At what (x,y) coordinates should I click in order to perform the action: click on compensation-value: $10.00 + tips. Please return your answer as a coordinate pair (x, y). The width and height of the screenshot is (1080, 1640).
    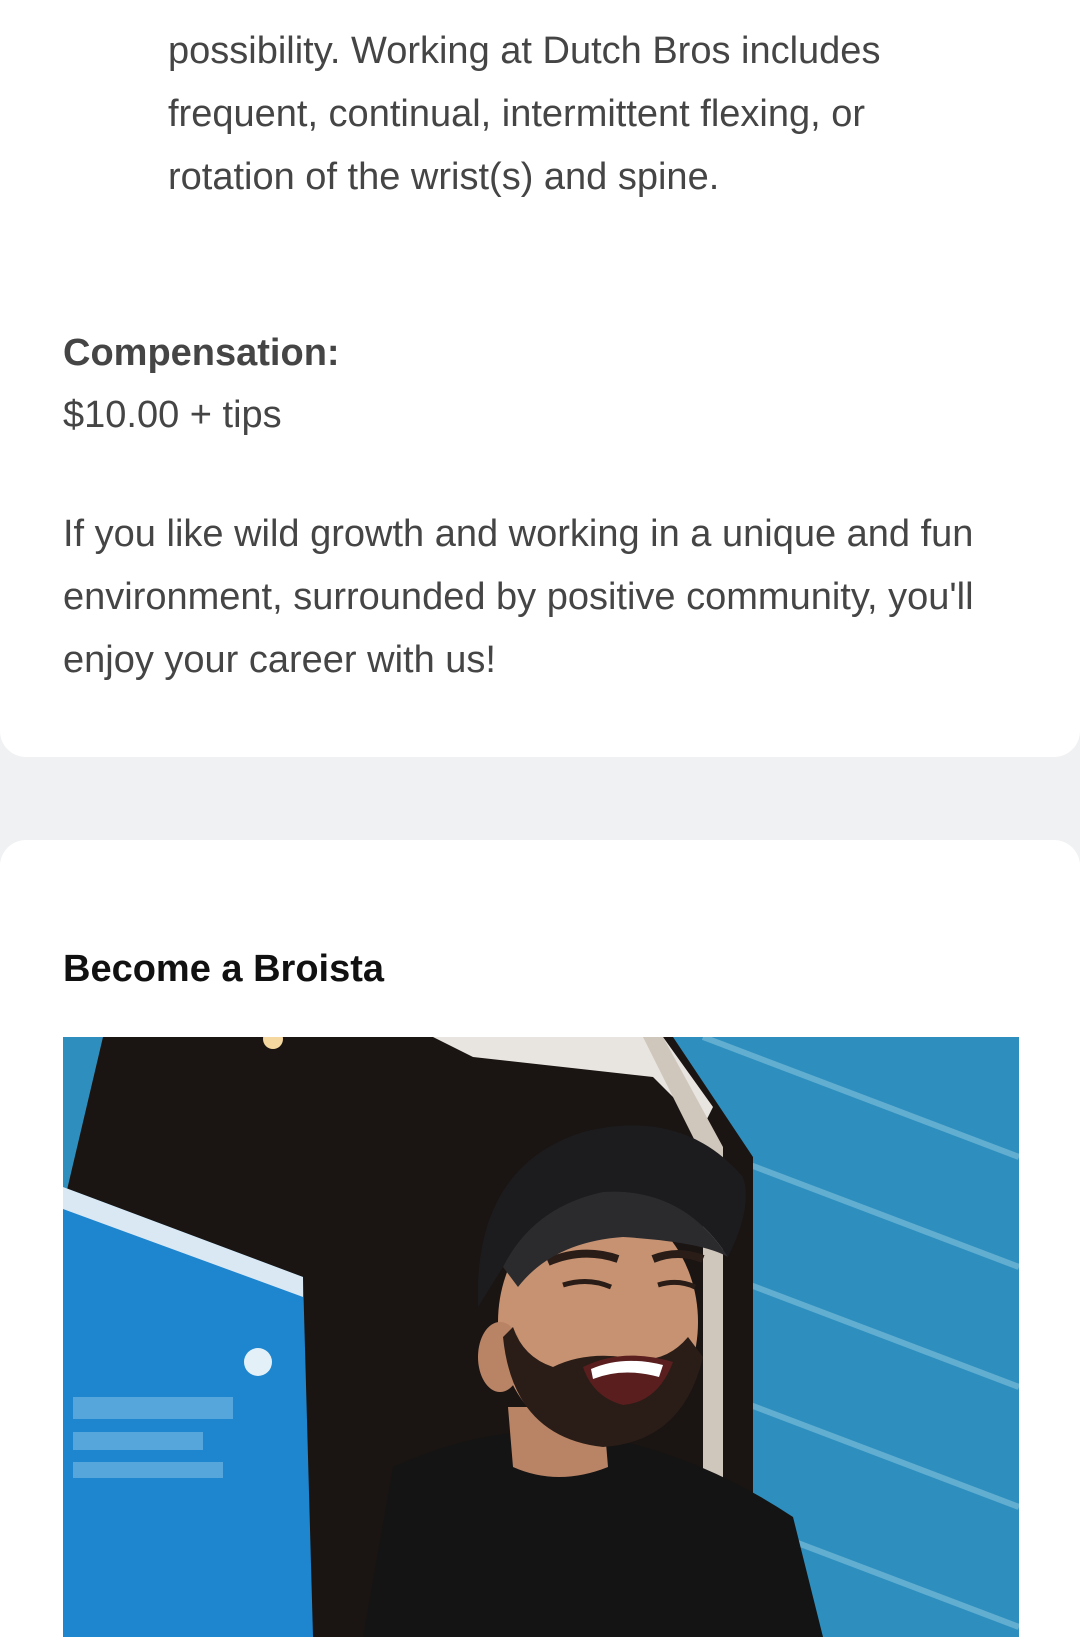
    Looking at the image, I should click on (172, 415).